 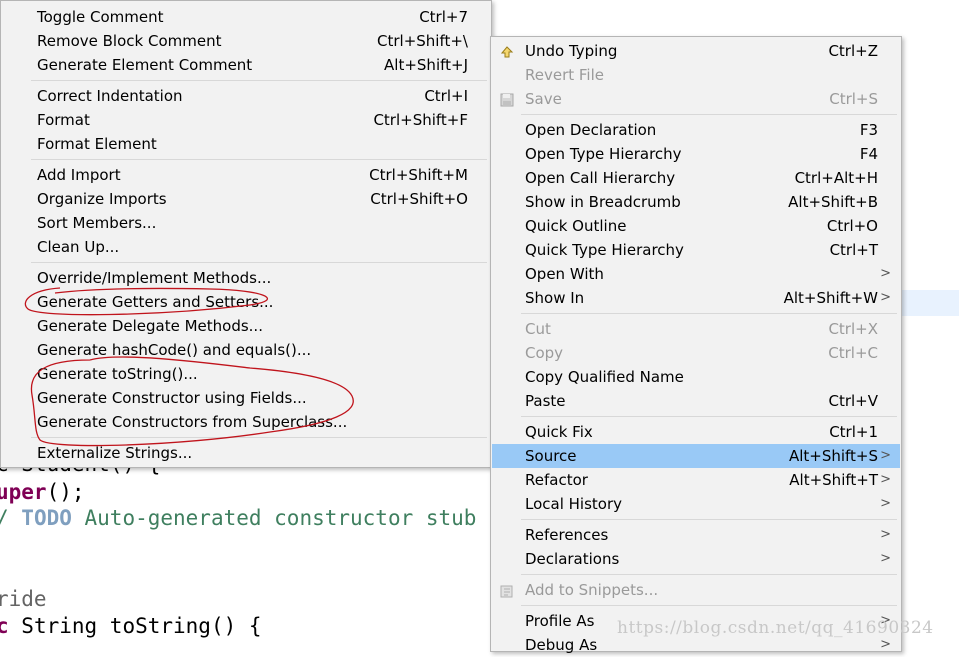 I want to click on context-menu-item-open-declaration: Open Declaration F3, so click(x=696, y=130).